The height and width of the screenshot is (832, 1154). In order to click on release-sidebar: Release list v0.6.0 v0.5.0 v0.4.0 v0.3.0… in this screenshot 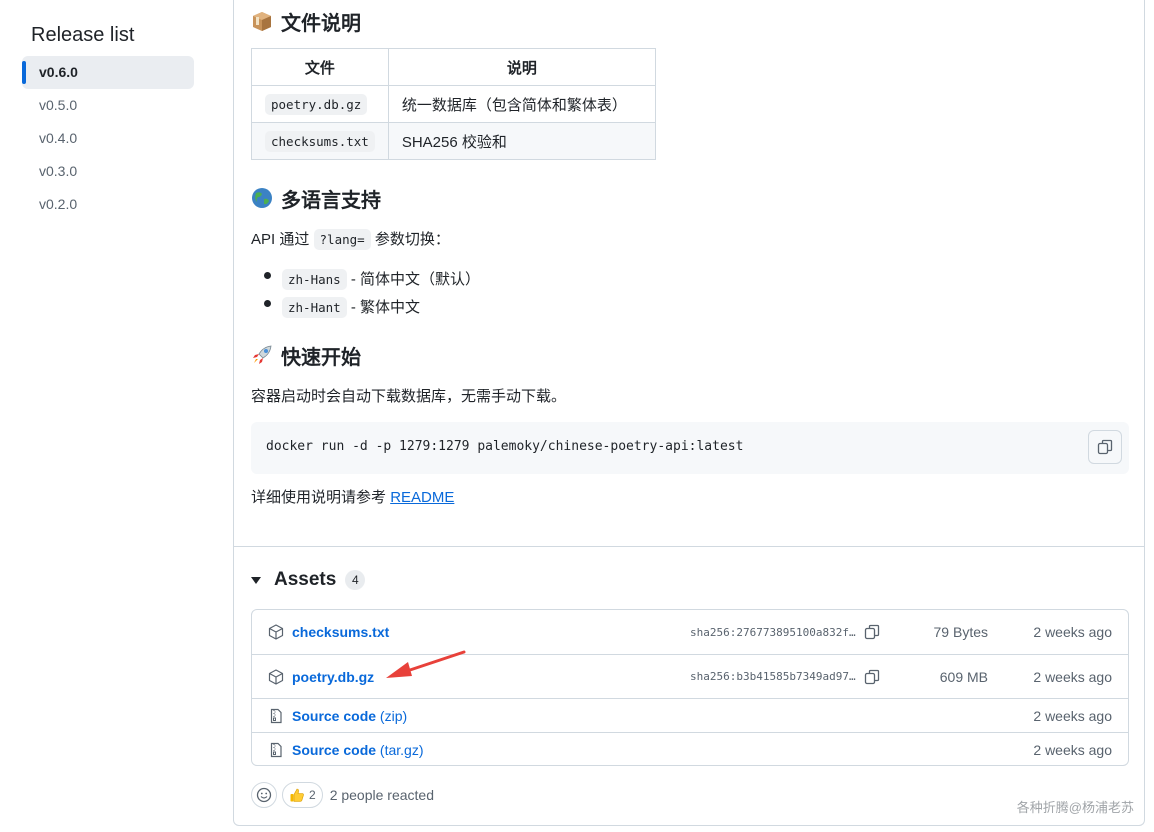, I will do `click(108, 121)`.